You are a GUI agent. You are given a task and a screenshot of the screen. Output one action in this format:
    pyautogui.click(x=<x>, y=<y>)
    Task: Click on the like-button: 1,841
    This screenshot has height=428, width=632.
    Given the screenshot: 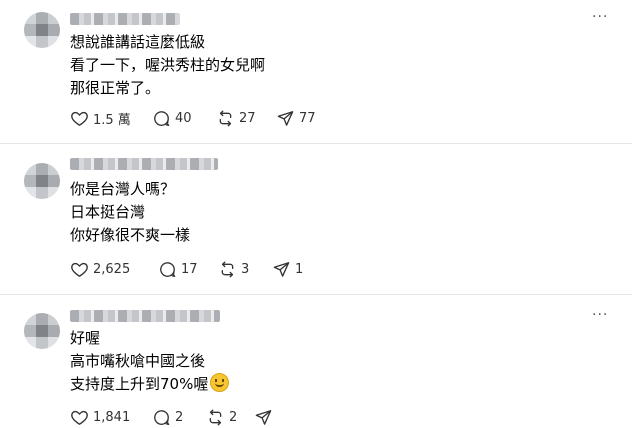 What is the action you would take?
    pyautogui.click(x=111, y=417)
    